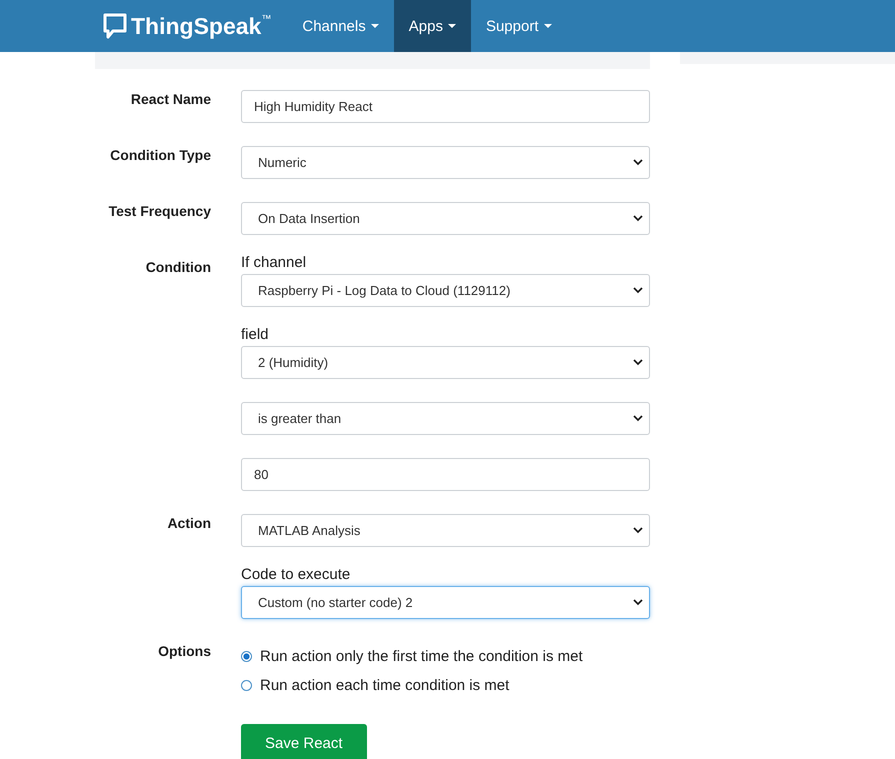  I want to click on dropdown: MATLAB Analysis, so click(445, 530).